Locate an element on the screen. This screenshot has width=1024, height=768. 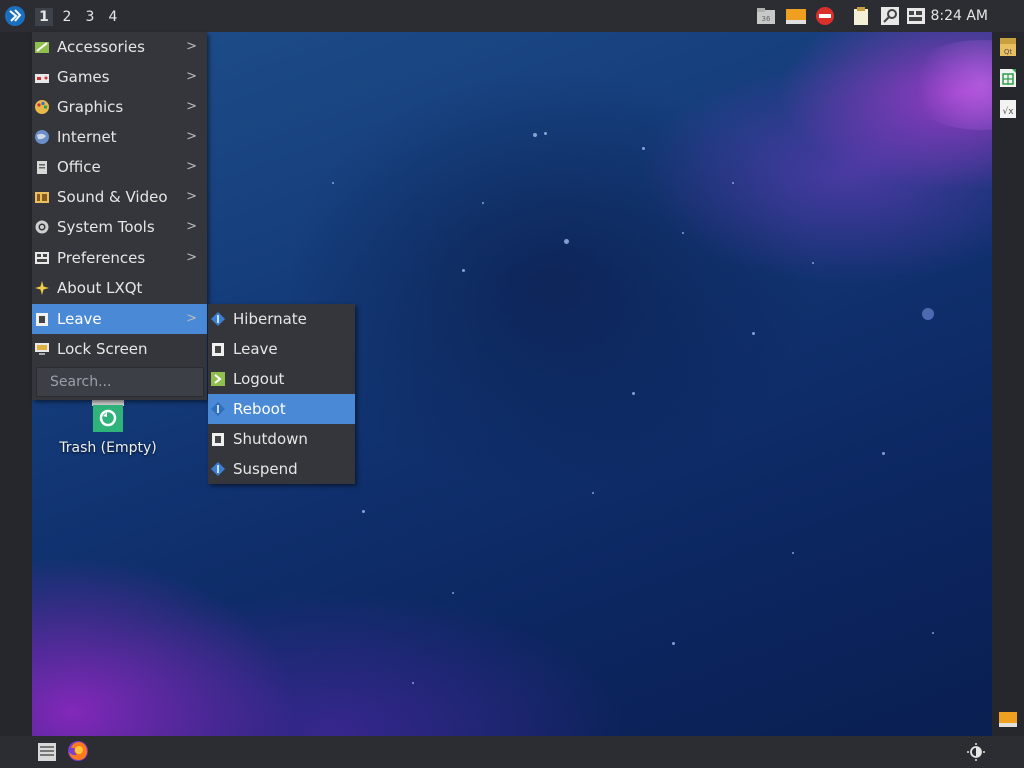
workspace-2: 2 is located at coordinates (67, 17).